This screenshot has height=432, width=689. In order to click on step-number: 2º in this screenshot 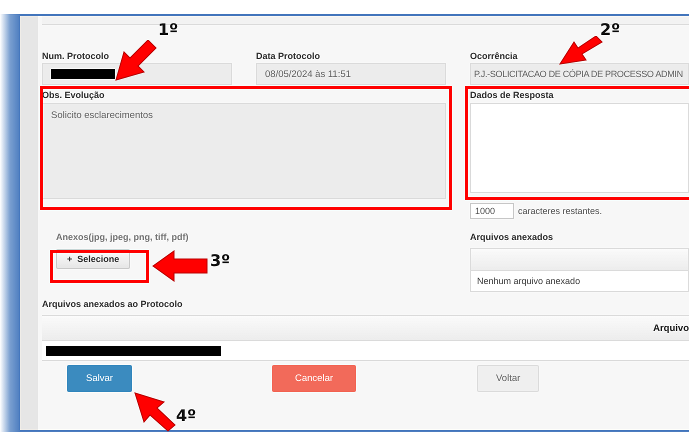, I will do `click(610, 29)`.